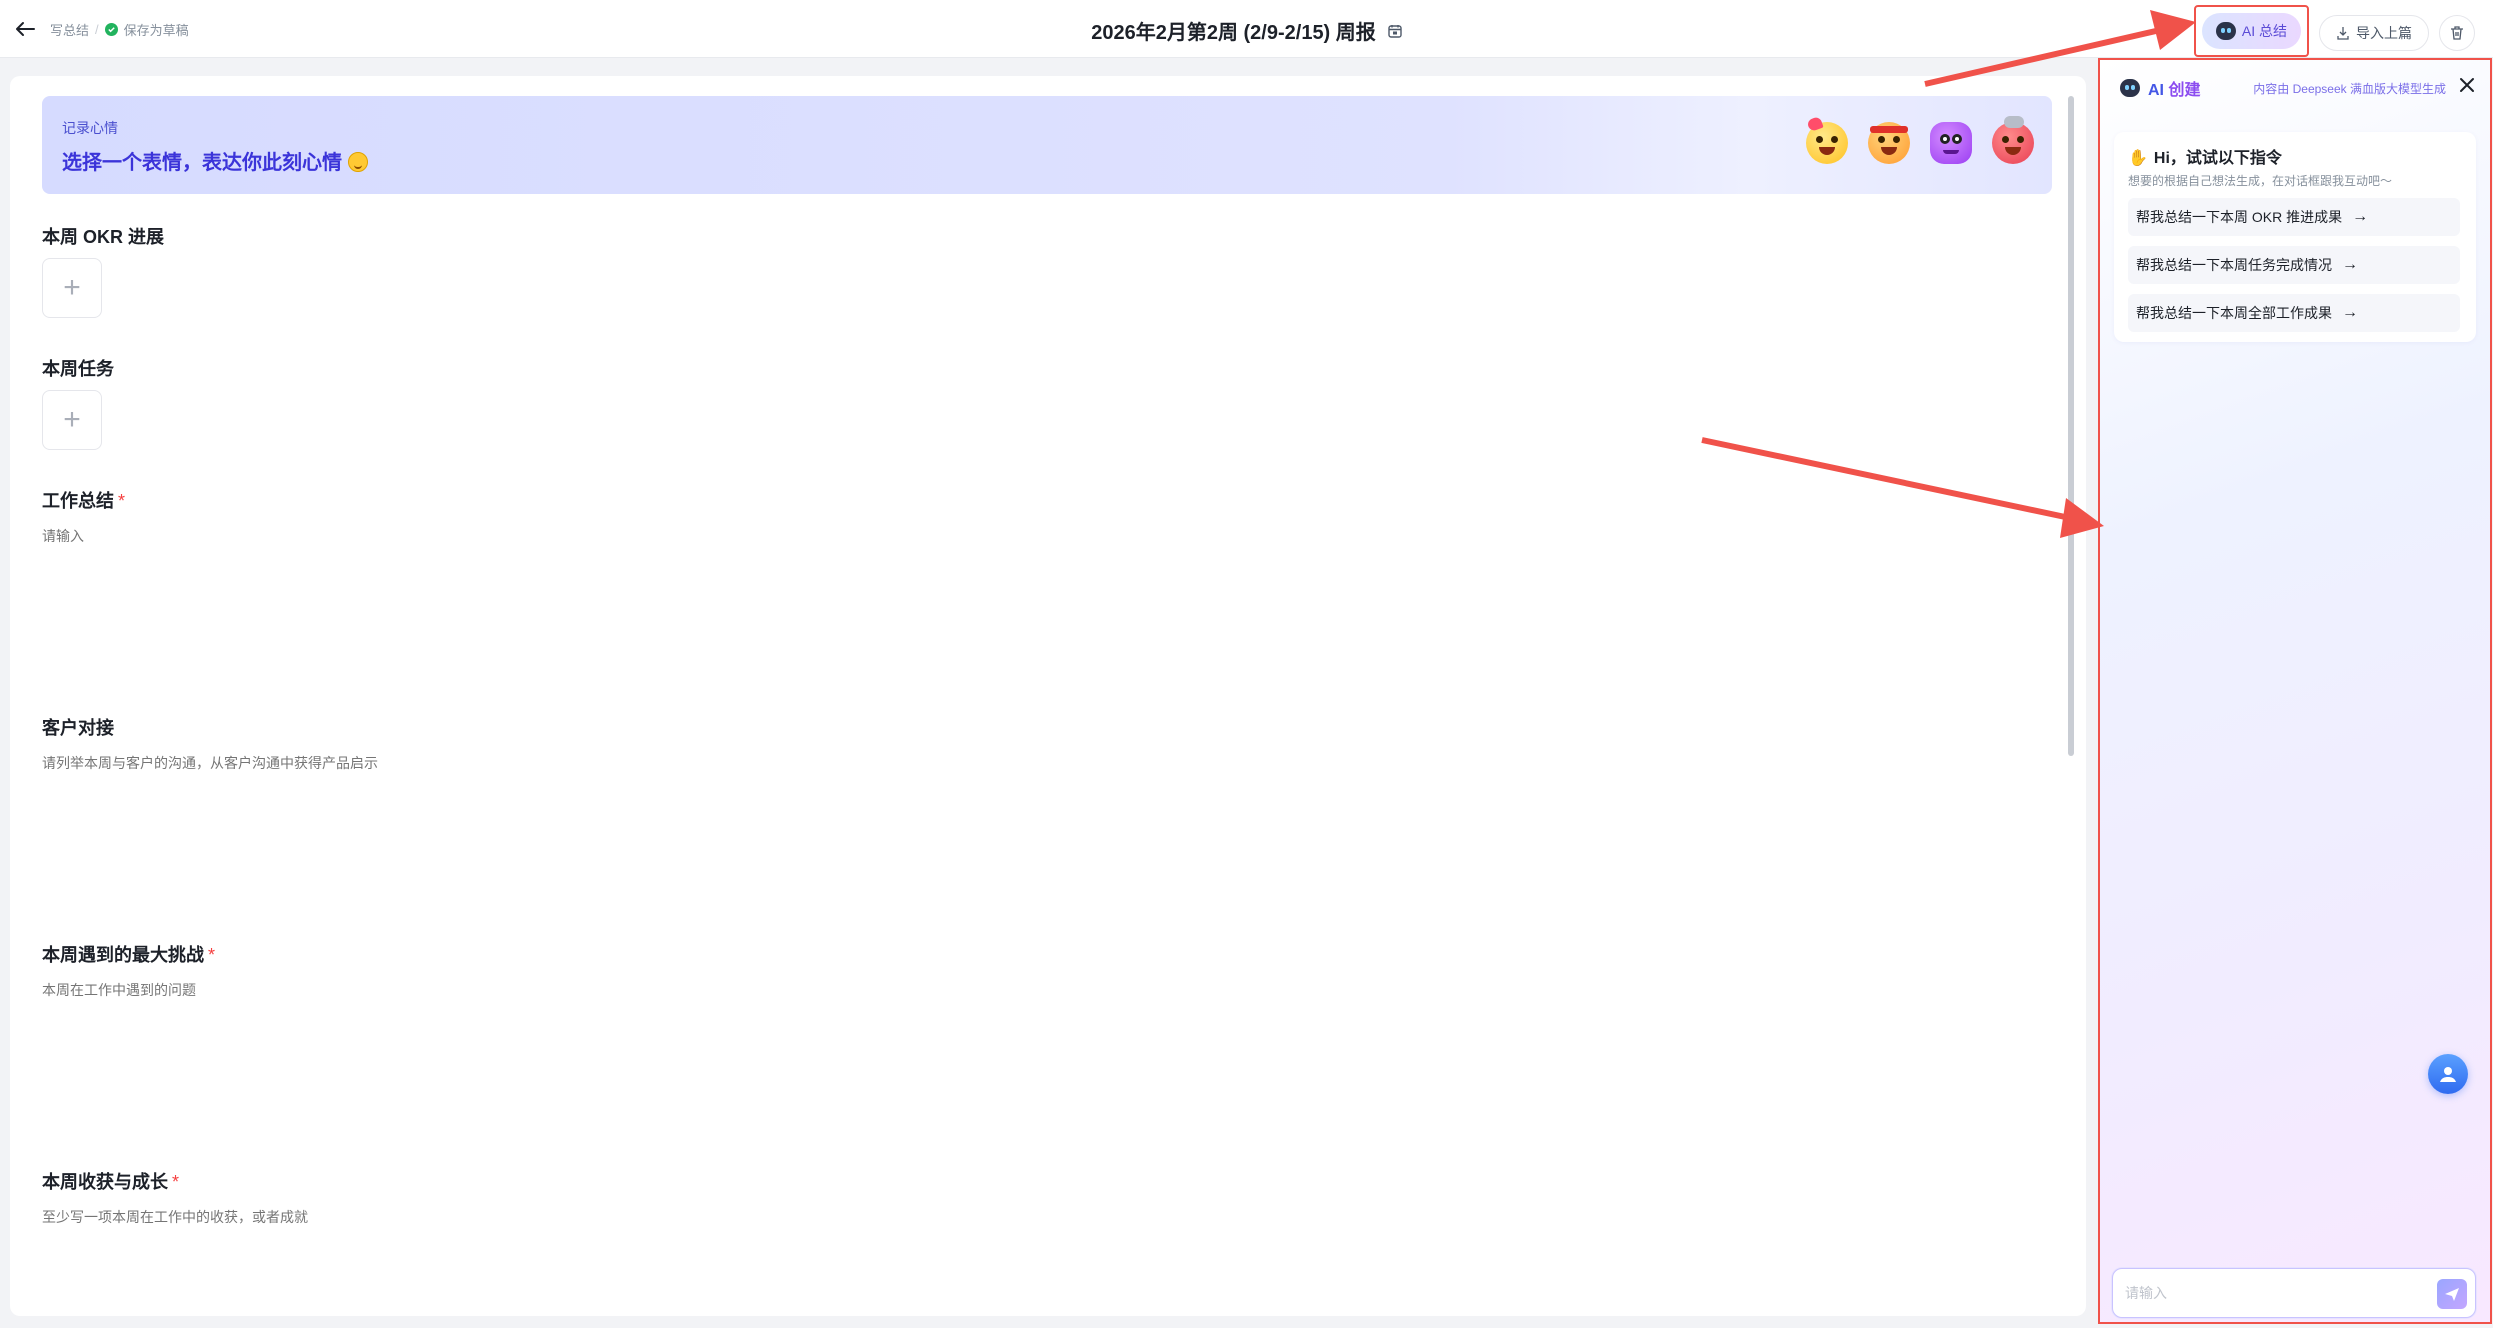 This screenshot has width=2493, height=1328. What do you see at coordinates (2275, 1293) in the screenshot?
I see `ai-chat-input` at bounding box center [2275, 1293].